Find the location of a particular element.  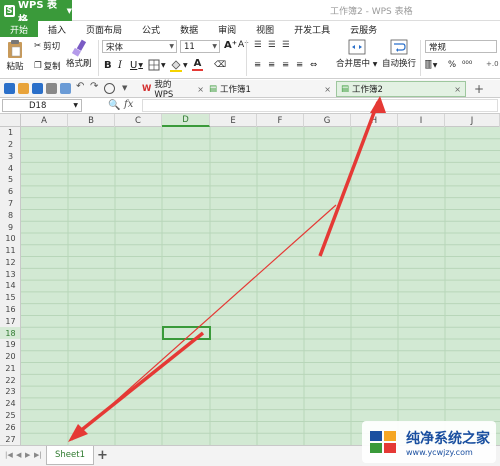

row-header: 7 is located at coordinates (10, 204).